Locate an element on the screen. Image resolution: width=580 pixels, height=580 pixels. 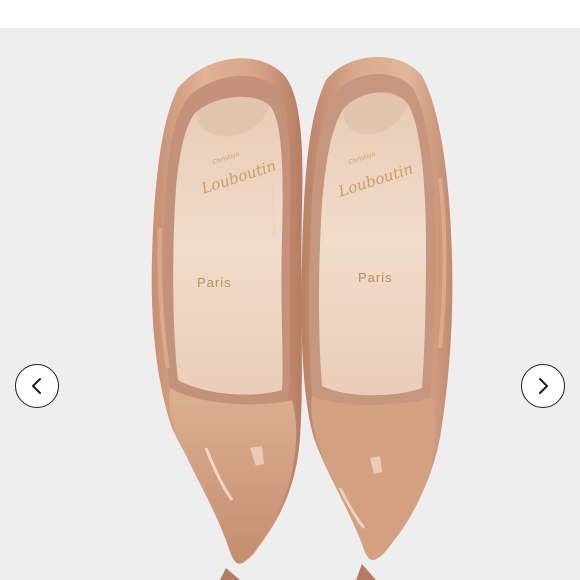
left-insole-paris: Paris is located at coordinates (214, 282).